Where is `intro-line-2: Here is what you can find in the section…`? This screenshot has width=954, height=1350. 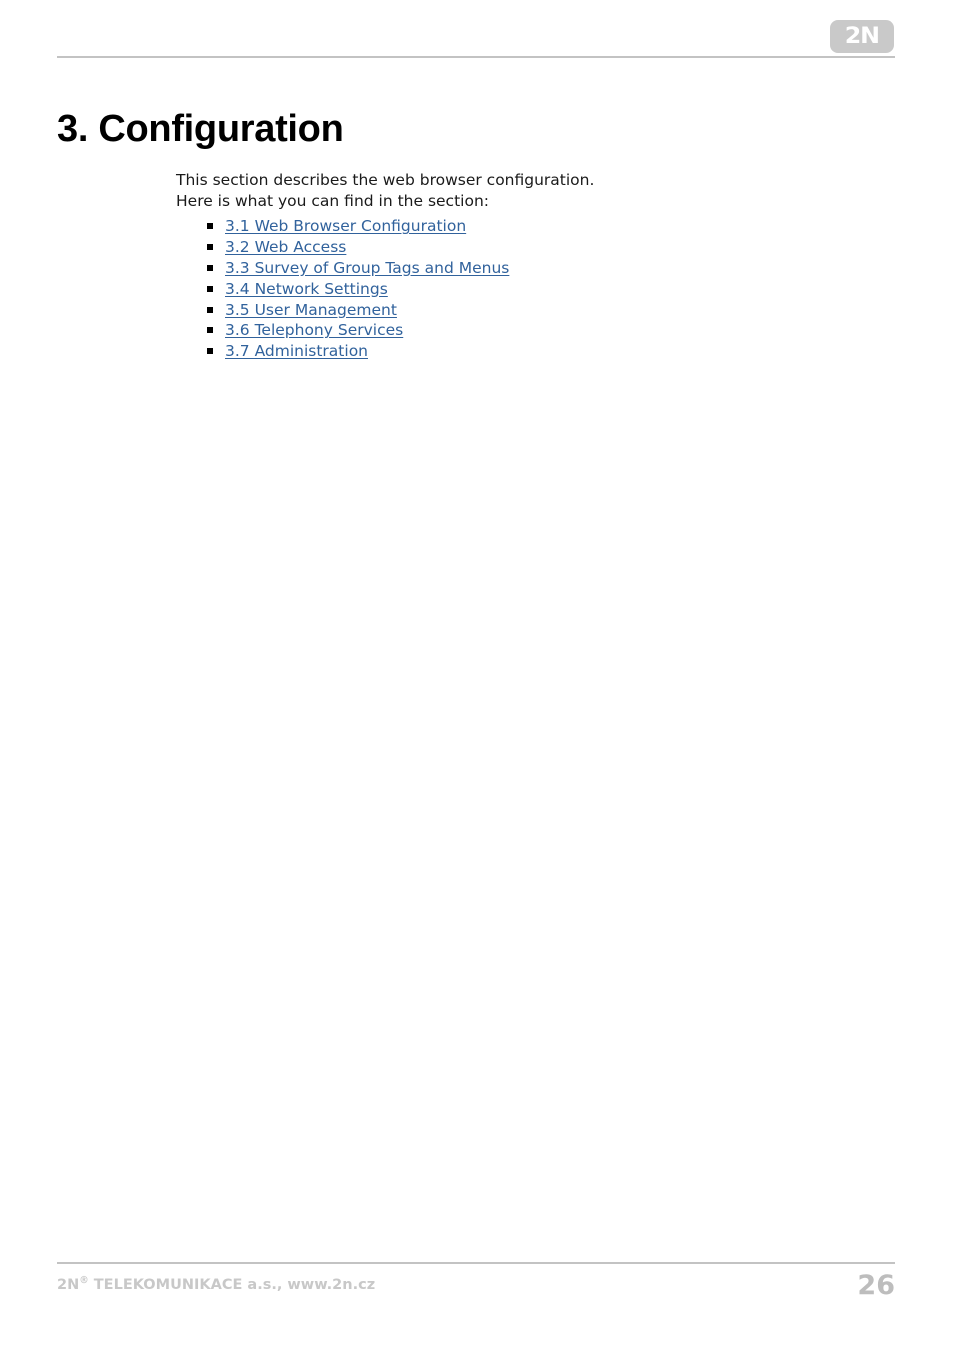 intro-line-2: Here is what you can find in the section… is located at coordinates (332, 201).